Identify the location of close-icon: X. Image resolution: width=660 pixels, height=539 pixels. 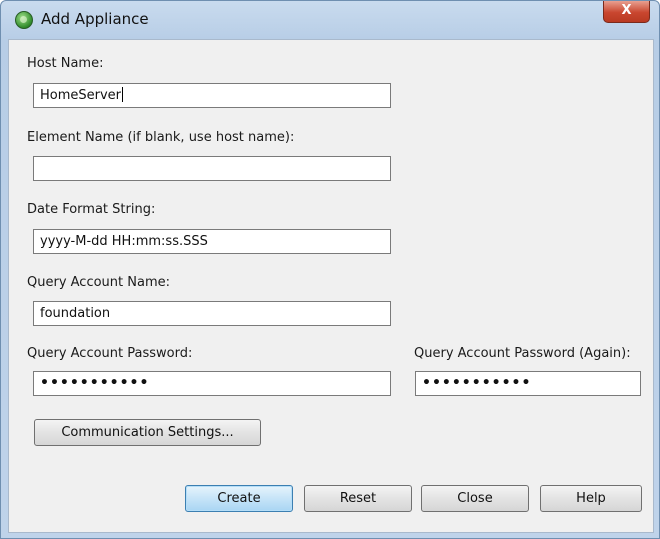
(626, 10).